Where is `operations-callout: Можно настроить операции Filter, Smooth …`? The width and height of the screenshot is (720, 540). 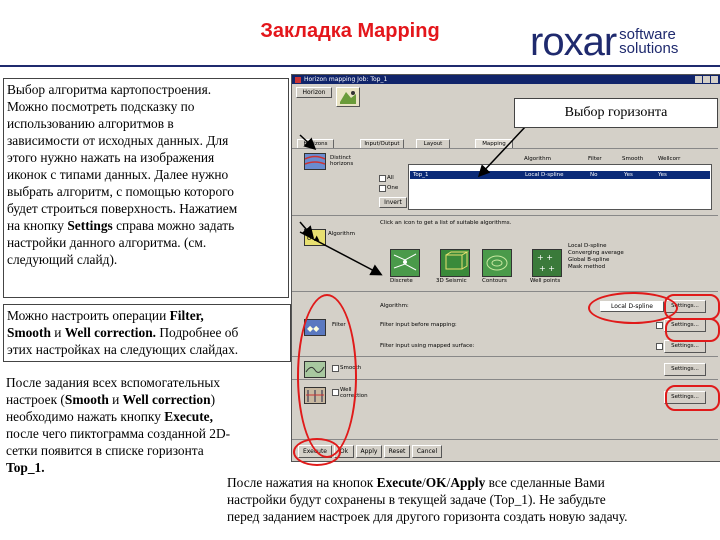 operations-callout: Можно настроить операции Filter, Smooth … is located at coordinates (147, 333).